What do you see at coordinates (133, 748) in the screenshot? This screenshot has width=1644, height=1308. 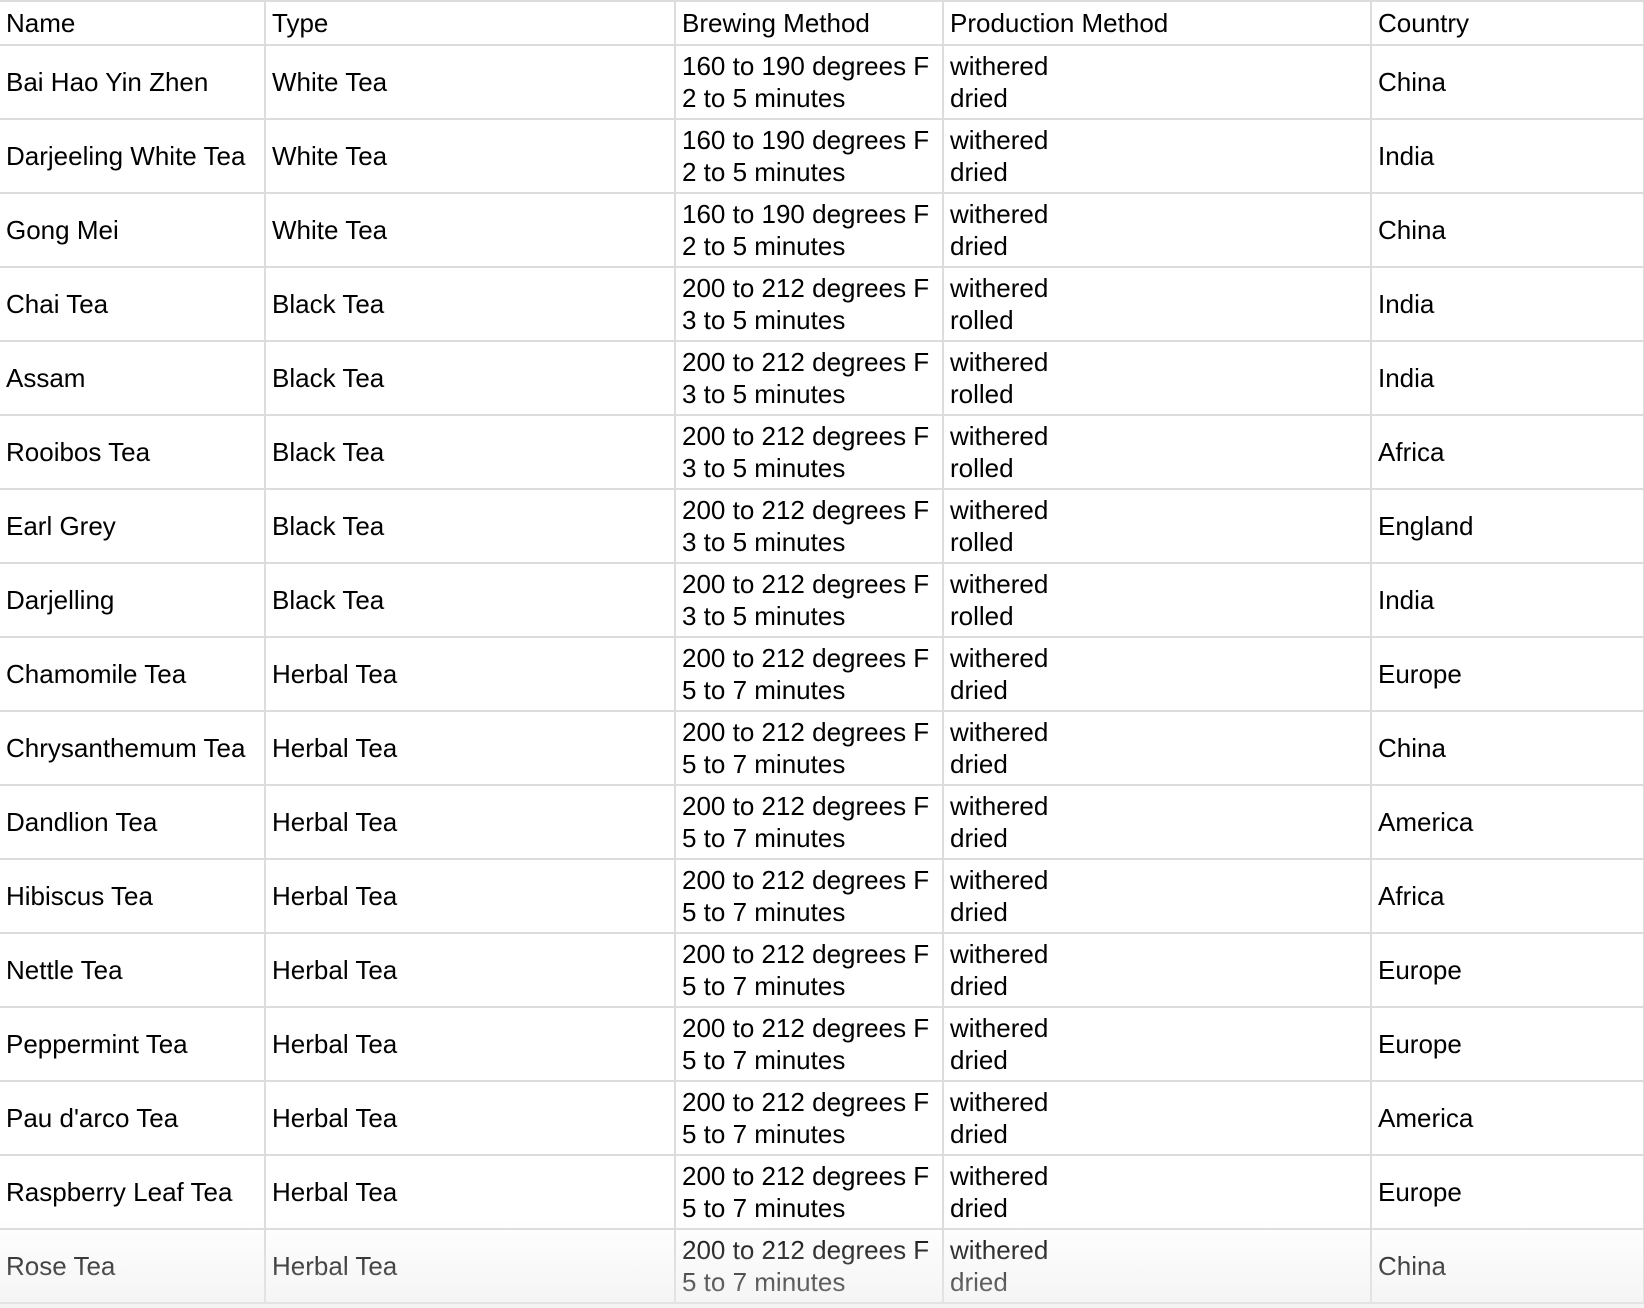 I see `cell-name: Chrysanthemum Tea` at bounding box center [133, 748].